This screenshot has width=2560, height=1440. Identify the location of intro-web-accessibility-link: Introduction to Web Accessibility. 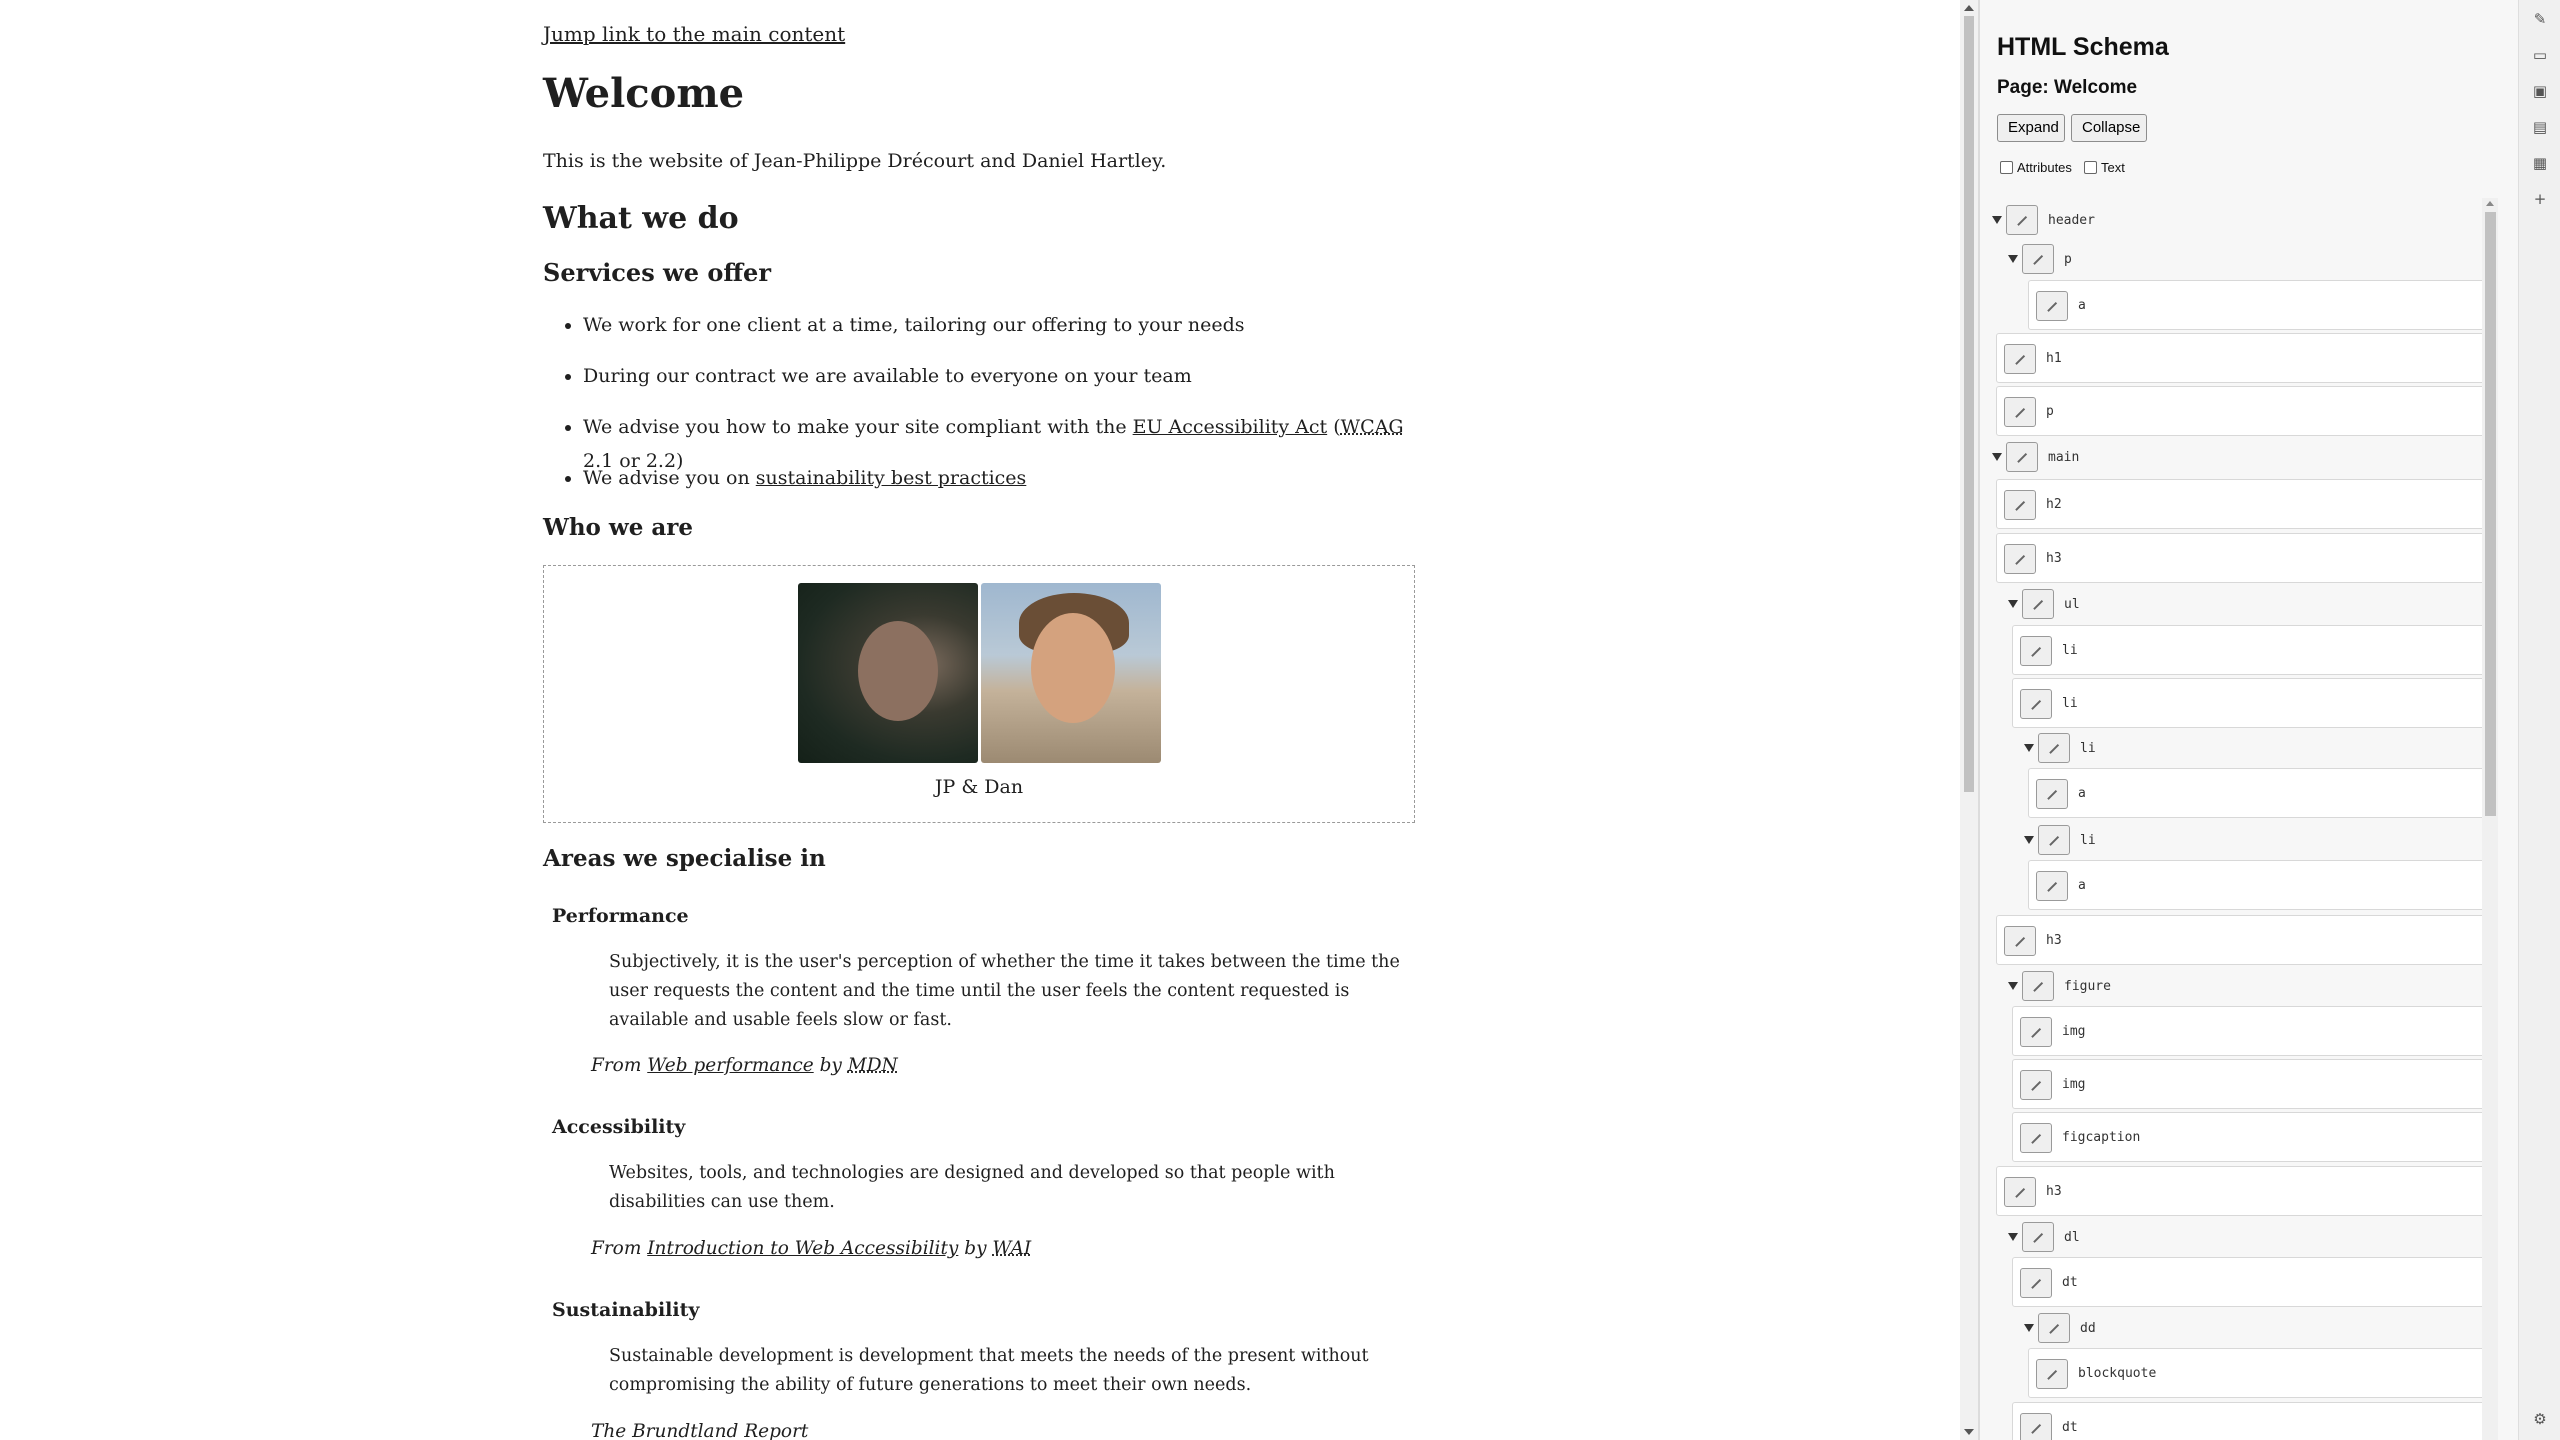
(802, 1248).